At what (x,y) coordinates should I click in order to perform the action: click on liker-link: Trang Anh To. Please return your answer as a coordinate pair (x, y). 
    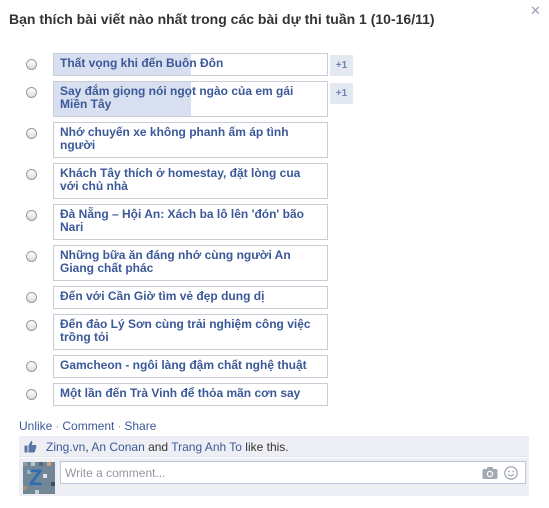
    Looking at the image, I should click on (206, 447).